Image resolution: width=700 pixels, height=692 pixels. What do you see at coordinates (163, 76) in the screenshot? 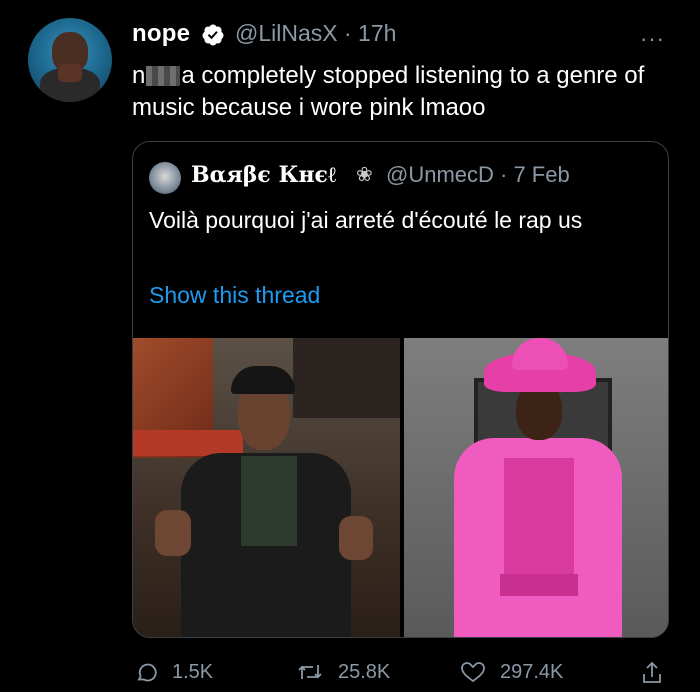
I see `censored-word-blur` at bounding box center [163, 76].